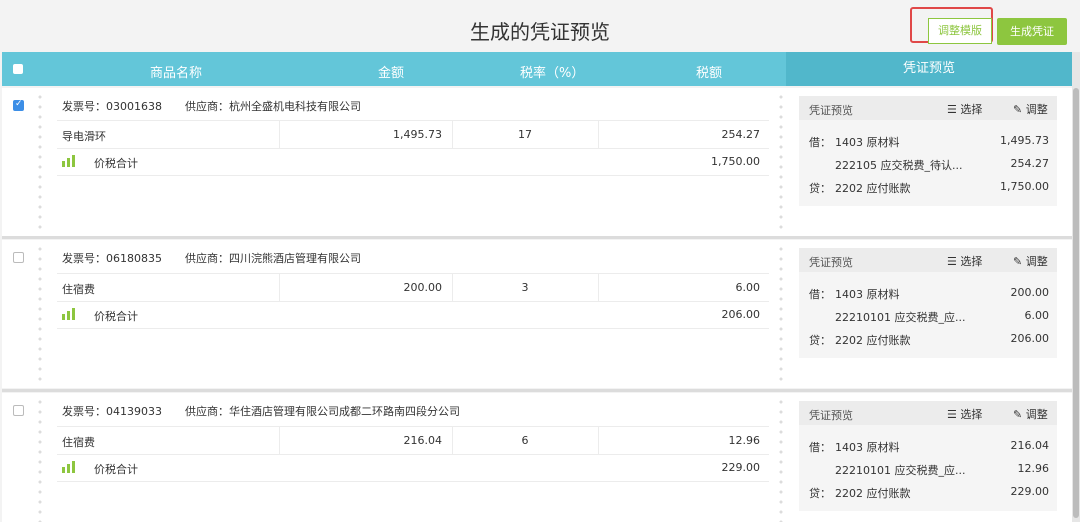 The image size is (1080, 522). What do you see at coordinates (709, 73) in the screenshot?
I see `header-tax: 税额` at bounding box center [709, 73].